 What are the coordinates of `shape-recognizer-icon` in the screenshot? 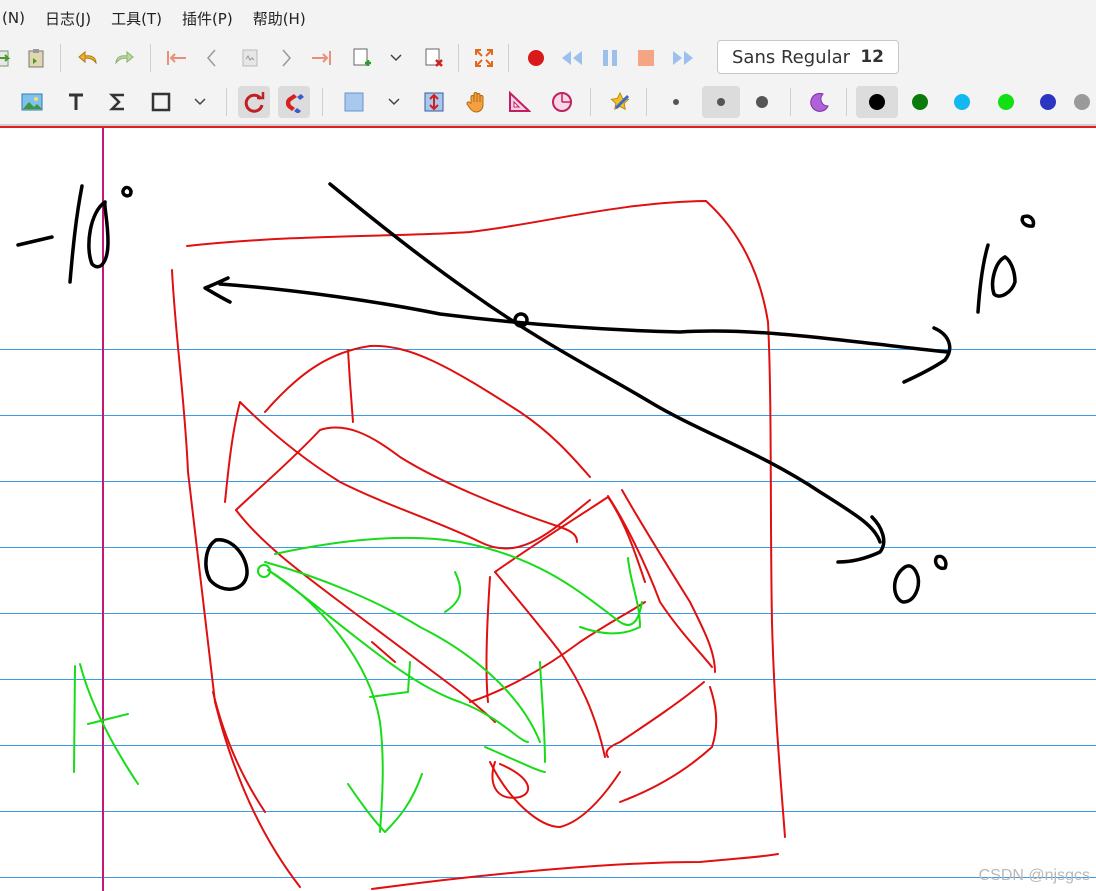 It's located at (254, 102).